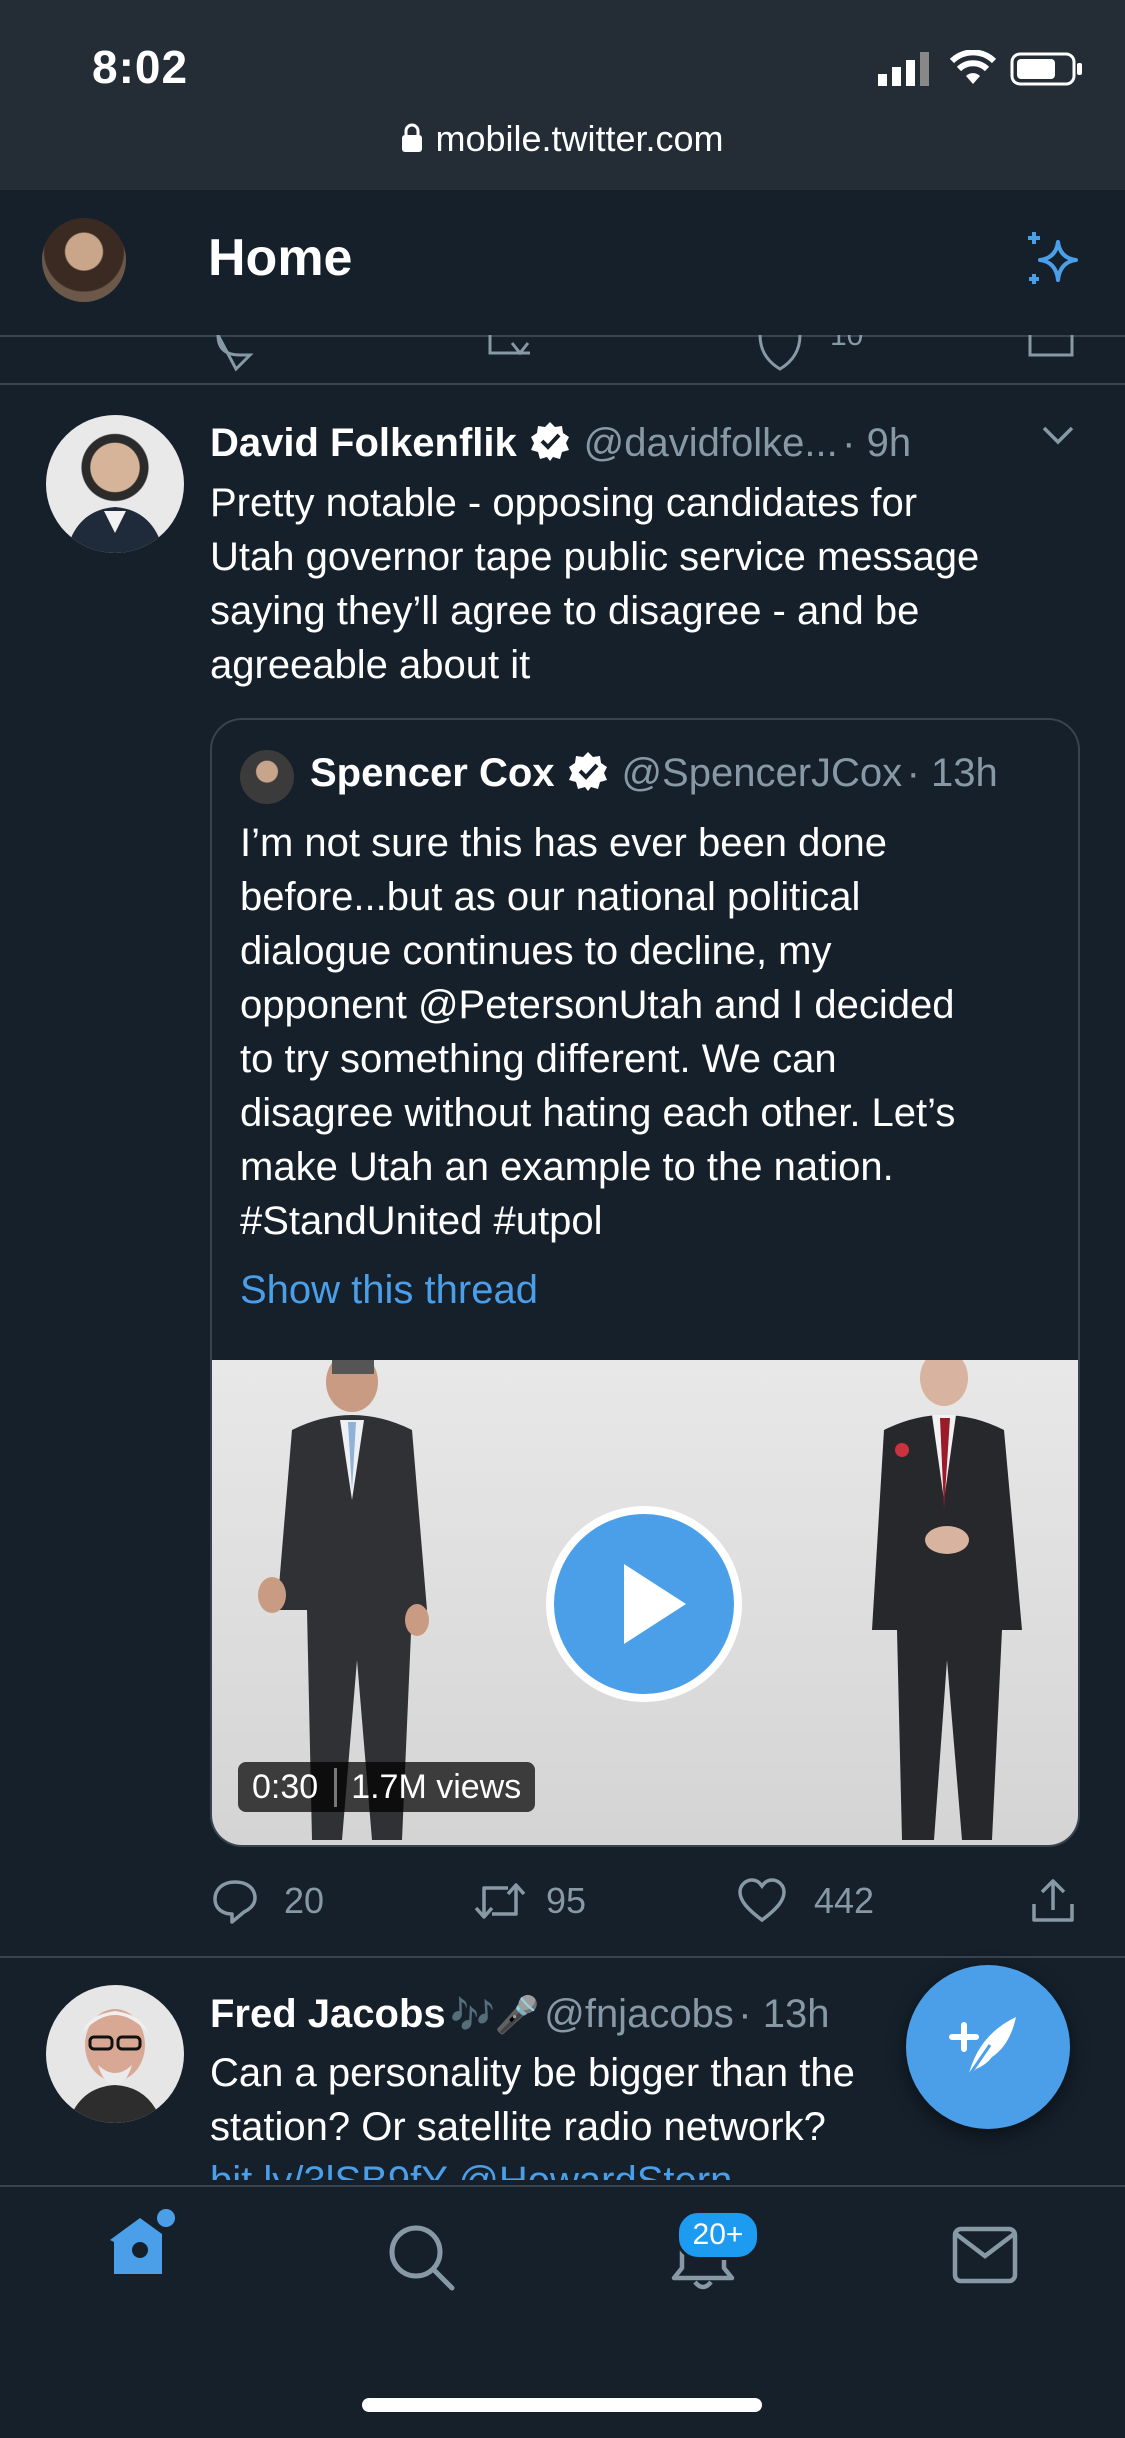 The image size is (1125, 2438). What do you see at coordinates (280, 258) in the screenshot?
I see `page-title: Home` at bounding box center [280, 258].